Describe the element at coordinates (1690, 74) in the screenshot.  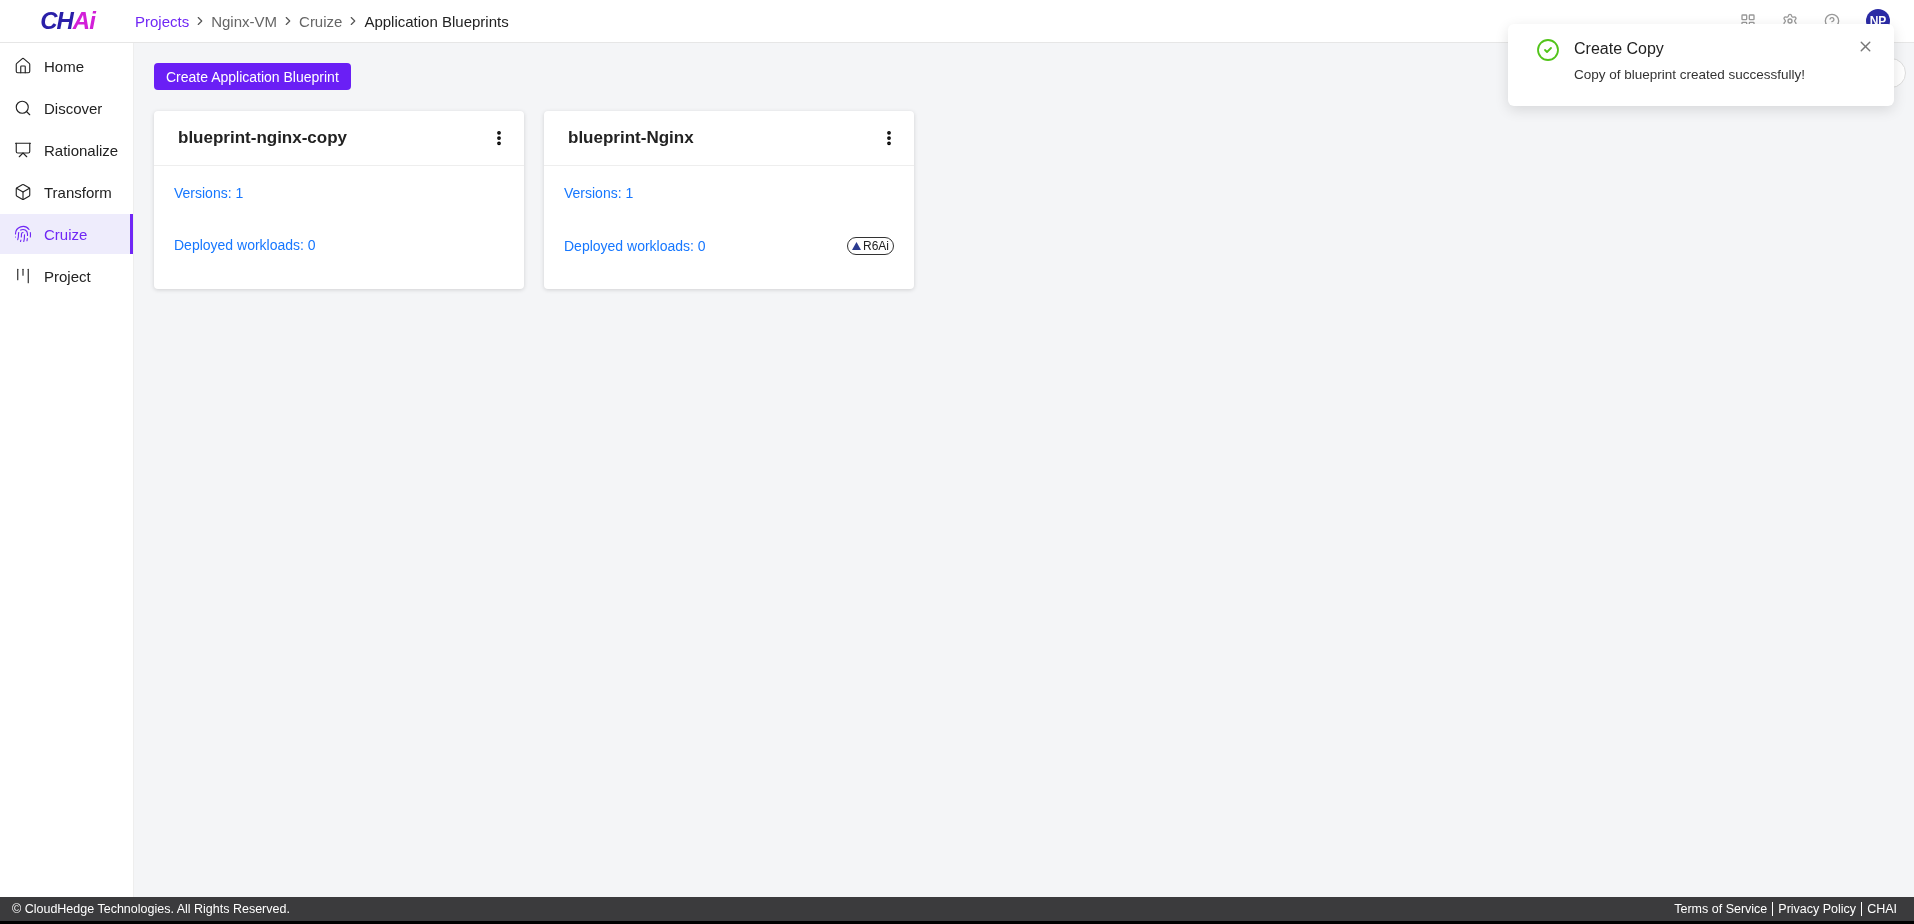
I see `toast-message: Copy of blueprint created successfully!` at that location.